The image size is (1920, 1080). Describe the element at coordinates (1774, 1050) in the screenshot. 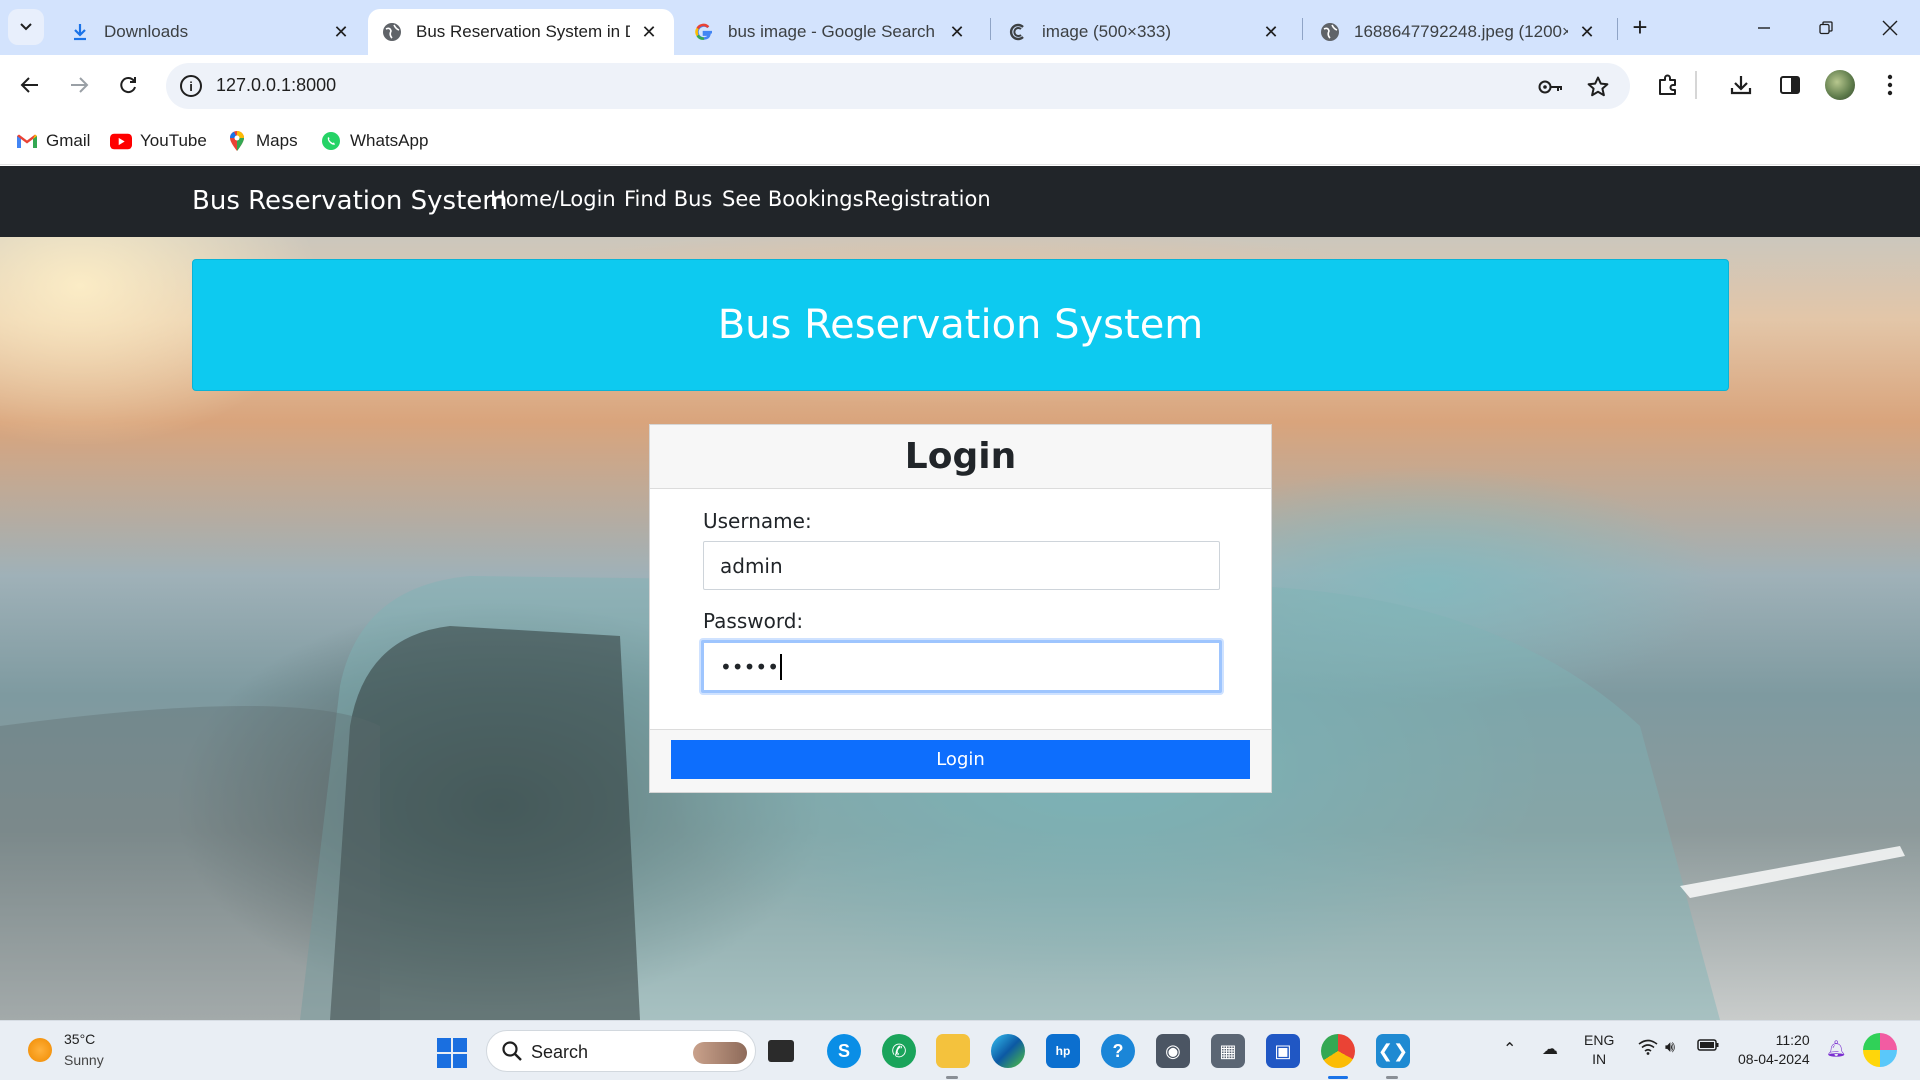

I see `system-clock: 11:20 08-04-2024` at that location.